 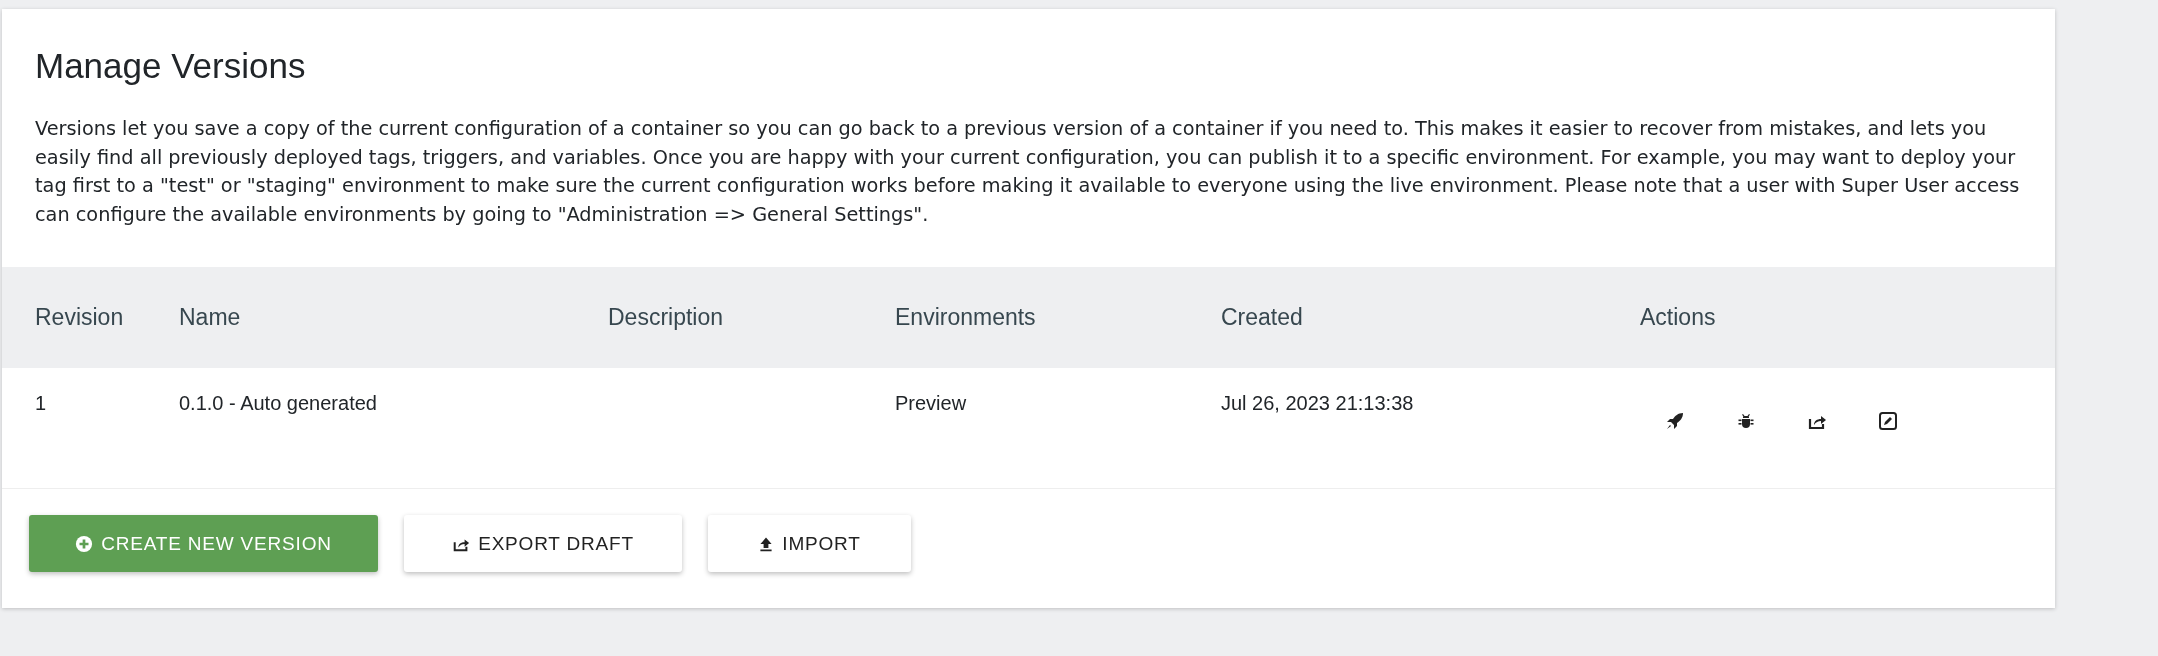 I want to click on import-button: IMPORT, so click(x=809, y=543).